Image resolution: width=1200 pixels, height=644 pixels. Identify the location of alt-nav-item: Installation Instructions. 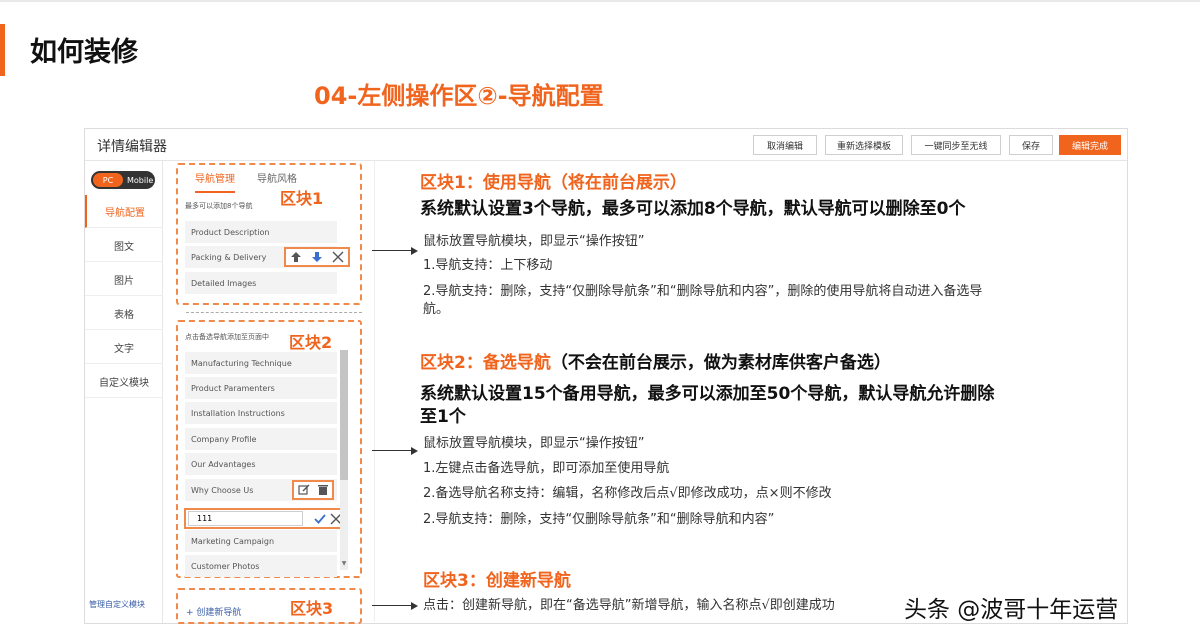
(261, 413).